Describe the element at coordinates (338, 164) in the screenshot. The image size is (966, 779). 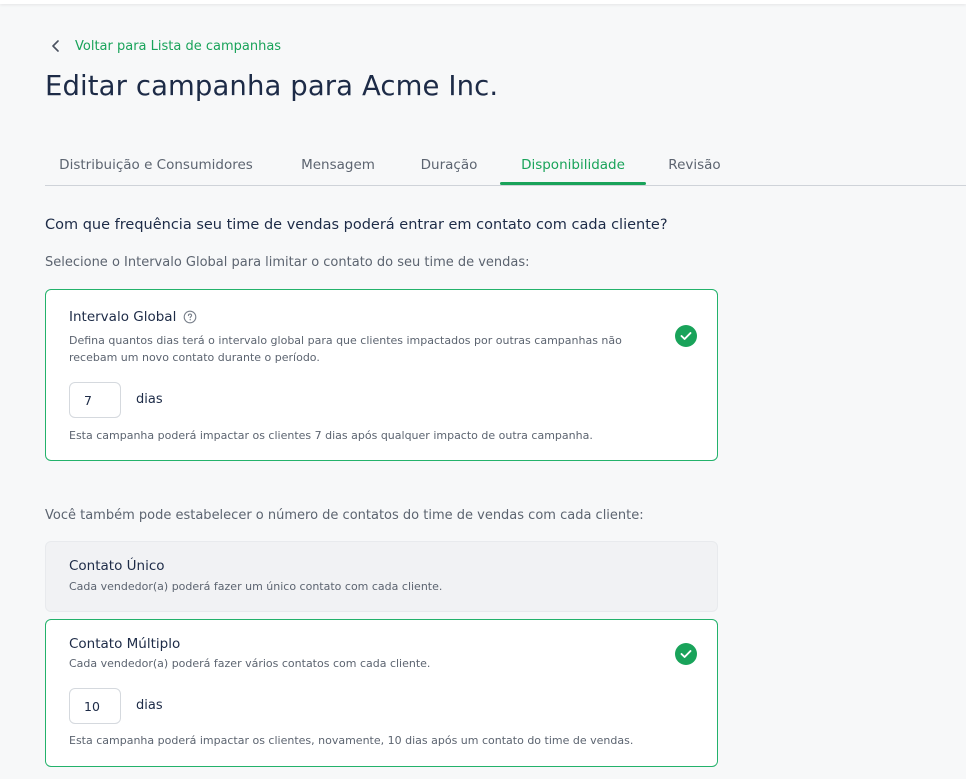
I see `tab-message: Mensagem` at that location.